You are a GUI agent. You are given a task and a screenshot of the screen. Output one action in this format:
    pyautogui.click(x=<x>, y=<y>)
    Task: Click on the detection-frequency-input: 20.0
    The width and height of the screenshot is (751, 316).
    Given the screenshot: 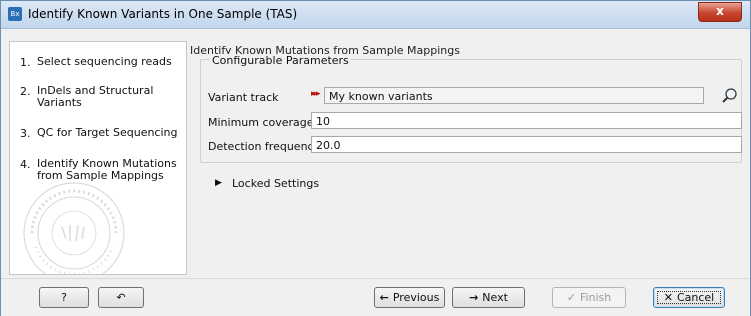 What is the action you would take?
    pyautogui.click(x=526, y=144)
    